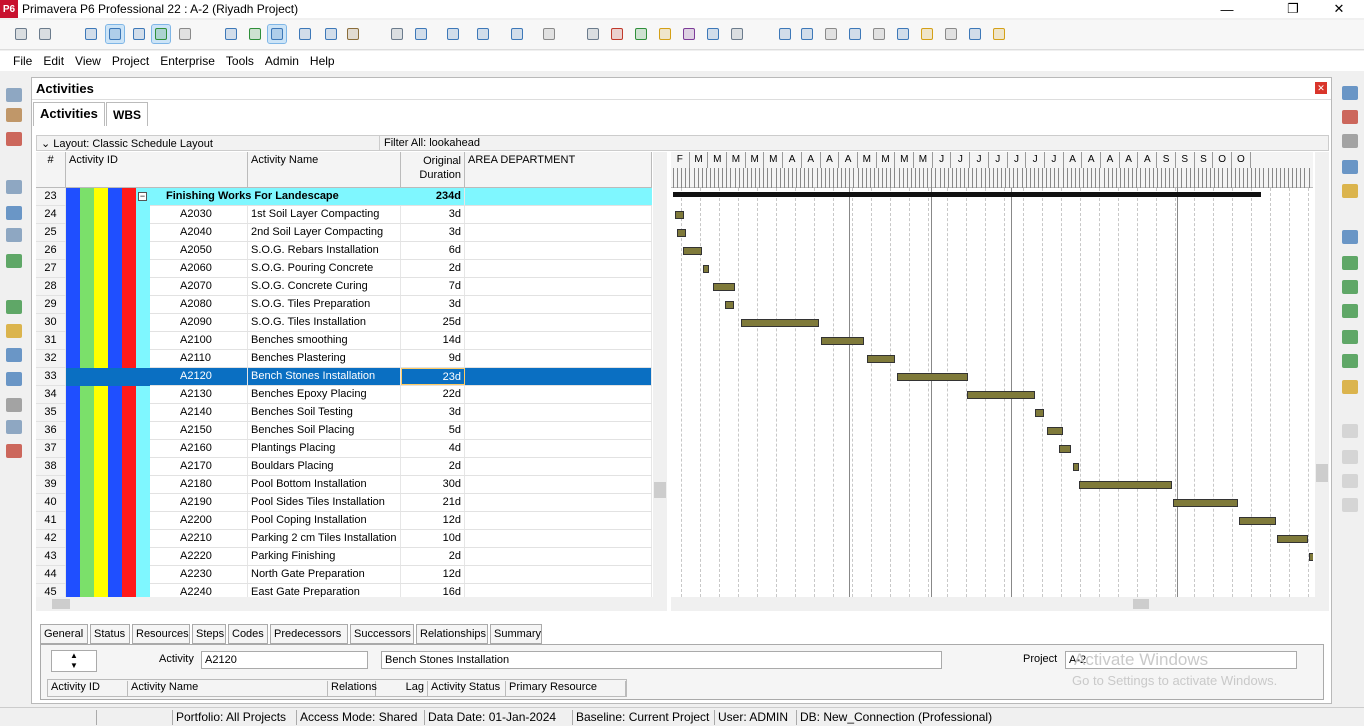 This screenshot has height=726, width=1364. I want to click on activity-name-cell: Benches Soil Testing, so click(324, 412).